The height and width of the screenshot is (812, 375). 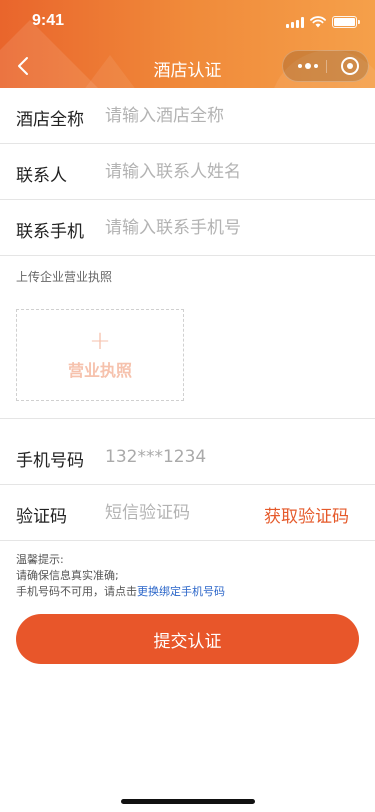 What do you see at coordinates (50, 232) in the screenshot?
I see `contact-phone-label: 联系手机` at bounding box center [50, 232].